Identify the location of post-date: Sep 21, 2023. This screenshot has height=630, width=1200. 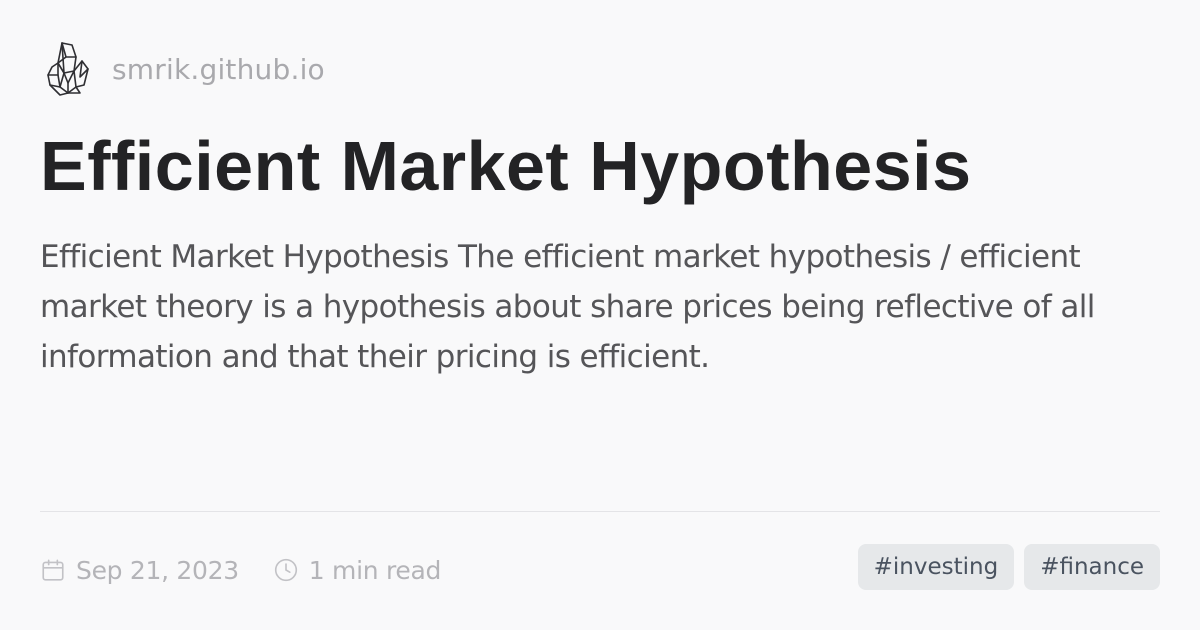
(139, 570).